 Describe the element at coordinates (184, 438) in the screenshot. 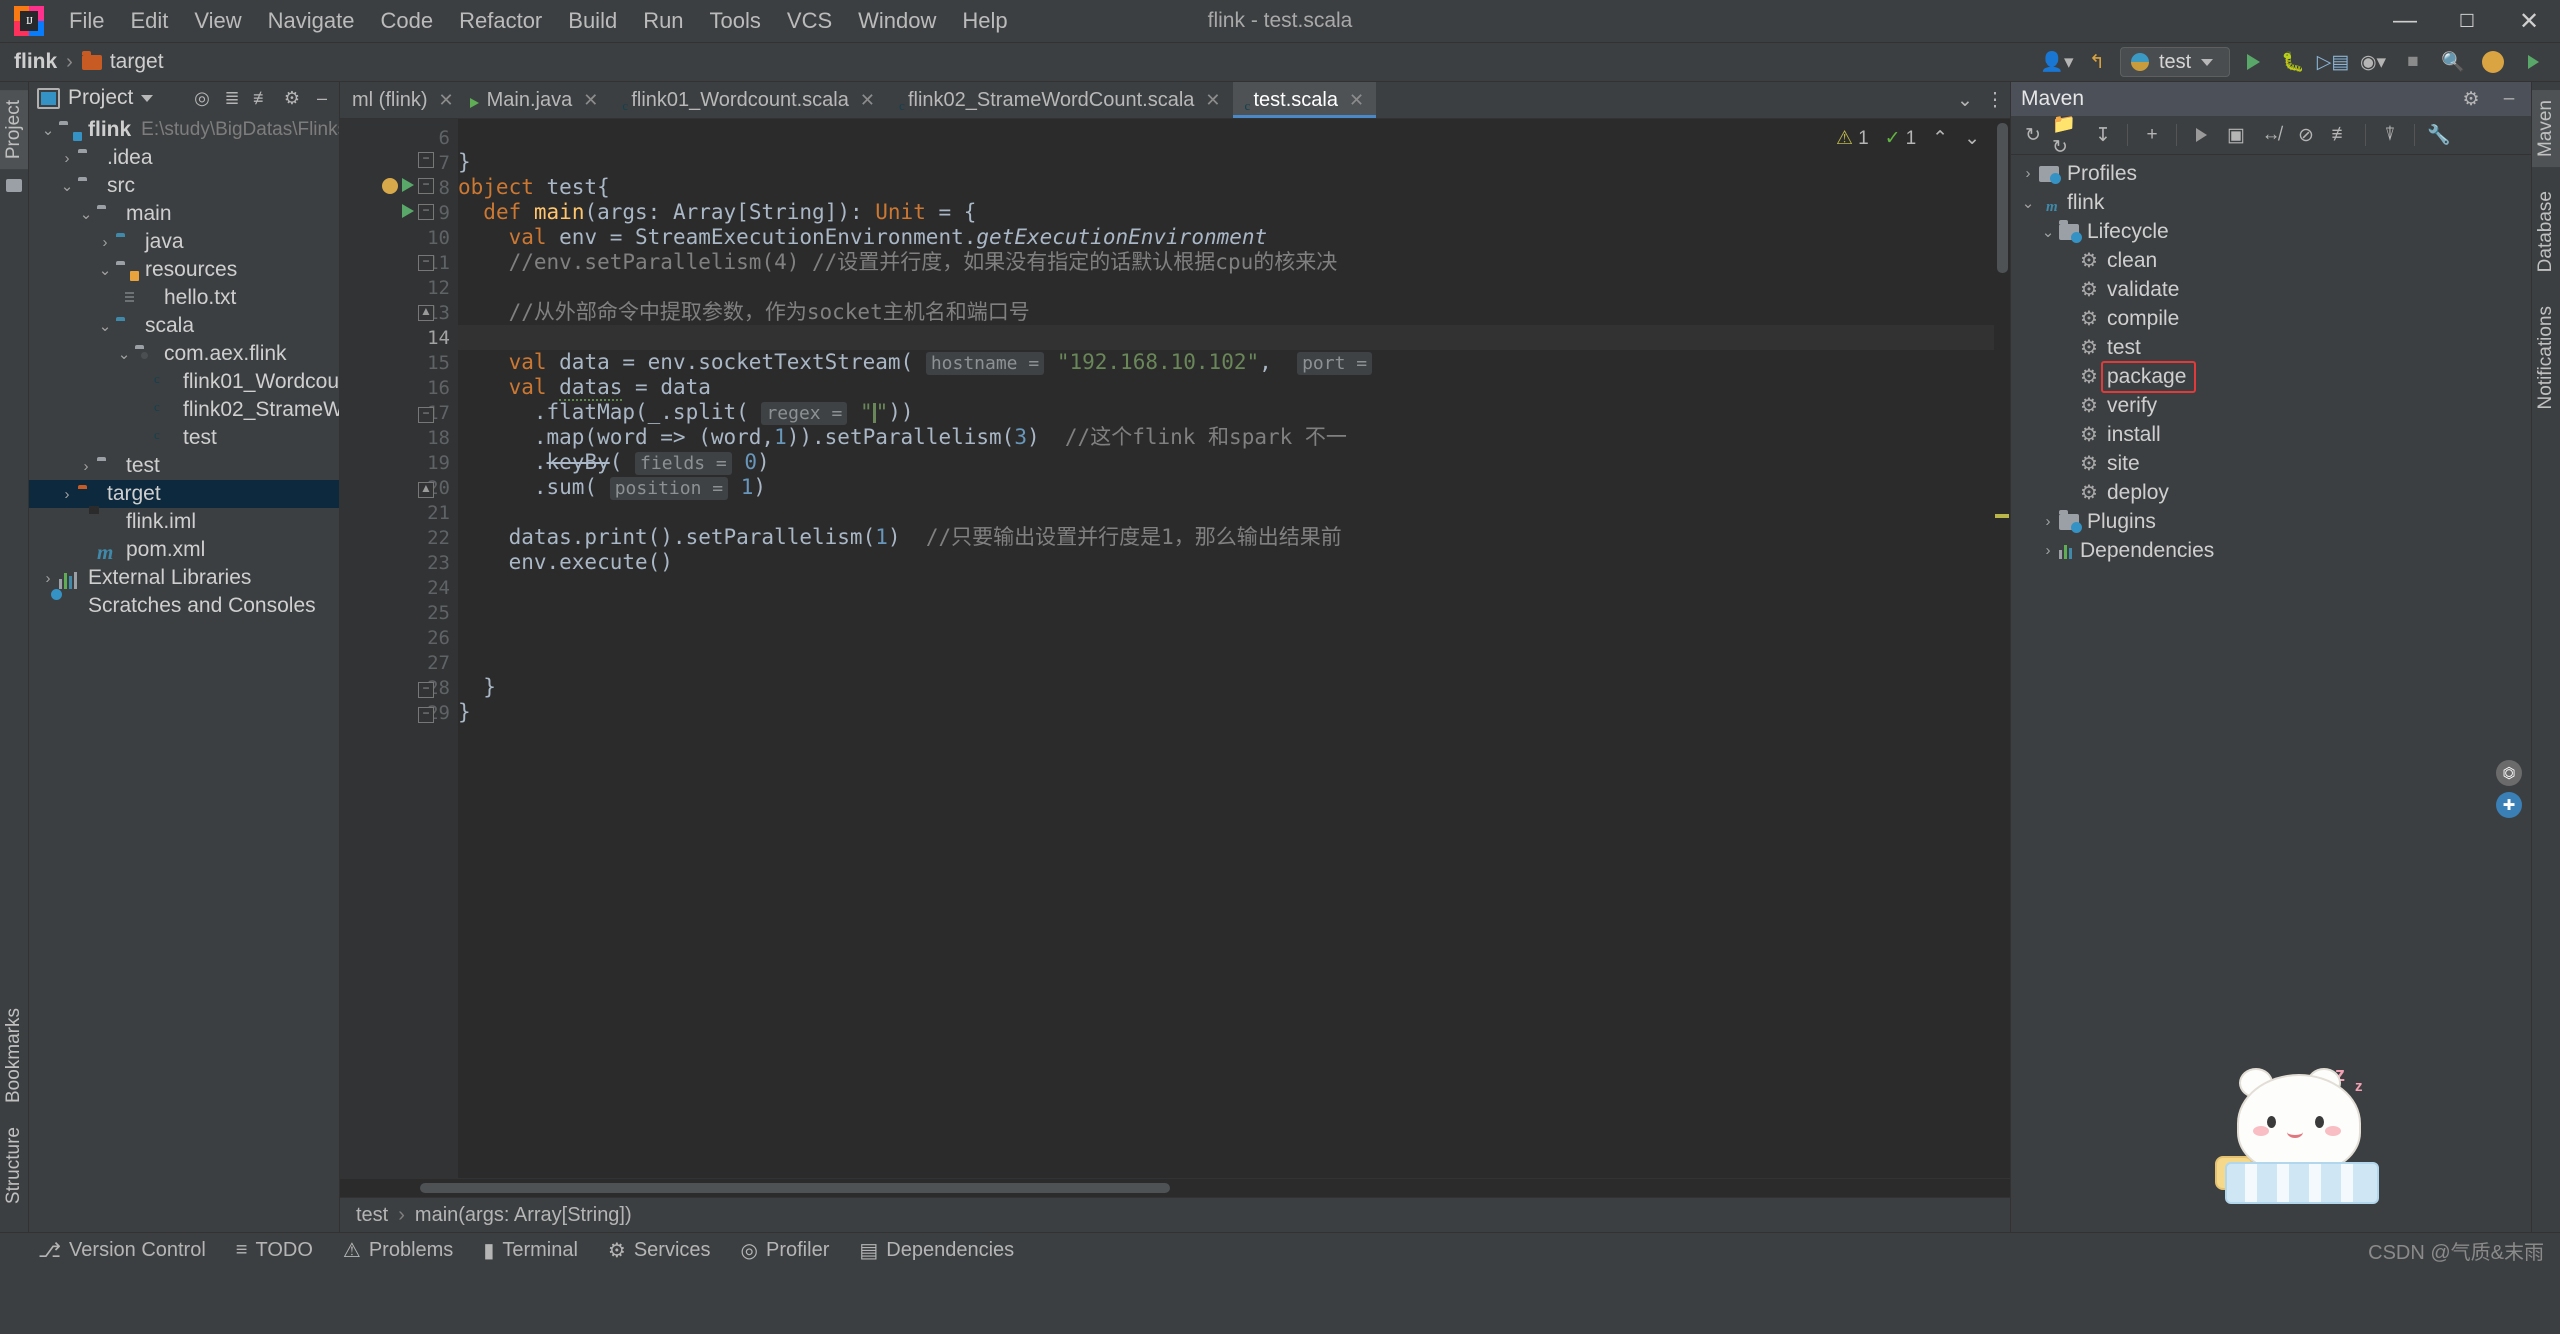

I see `tree-item-test: test` at that location.